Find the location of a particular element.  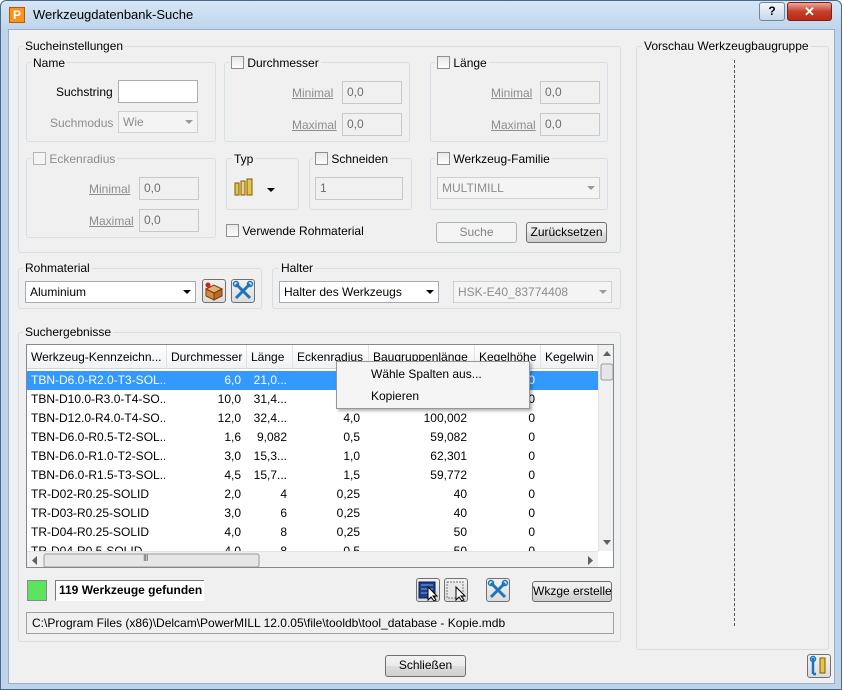

eckenradius-maximal-input: 0,0 is located at coordinates (169, 220).